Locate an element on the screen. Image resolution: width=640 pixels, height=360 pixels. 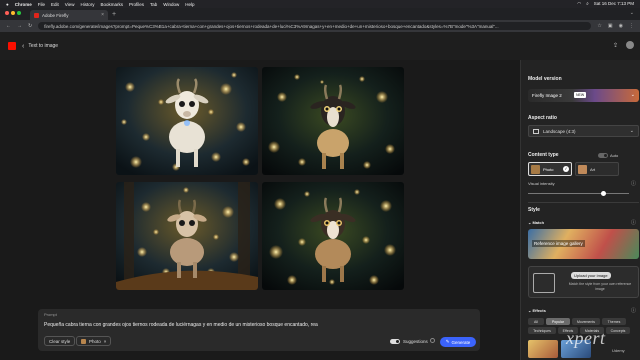
effects-label: ⌄ Effects is located at coordinates (537, 310).